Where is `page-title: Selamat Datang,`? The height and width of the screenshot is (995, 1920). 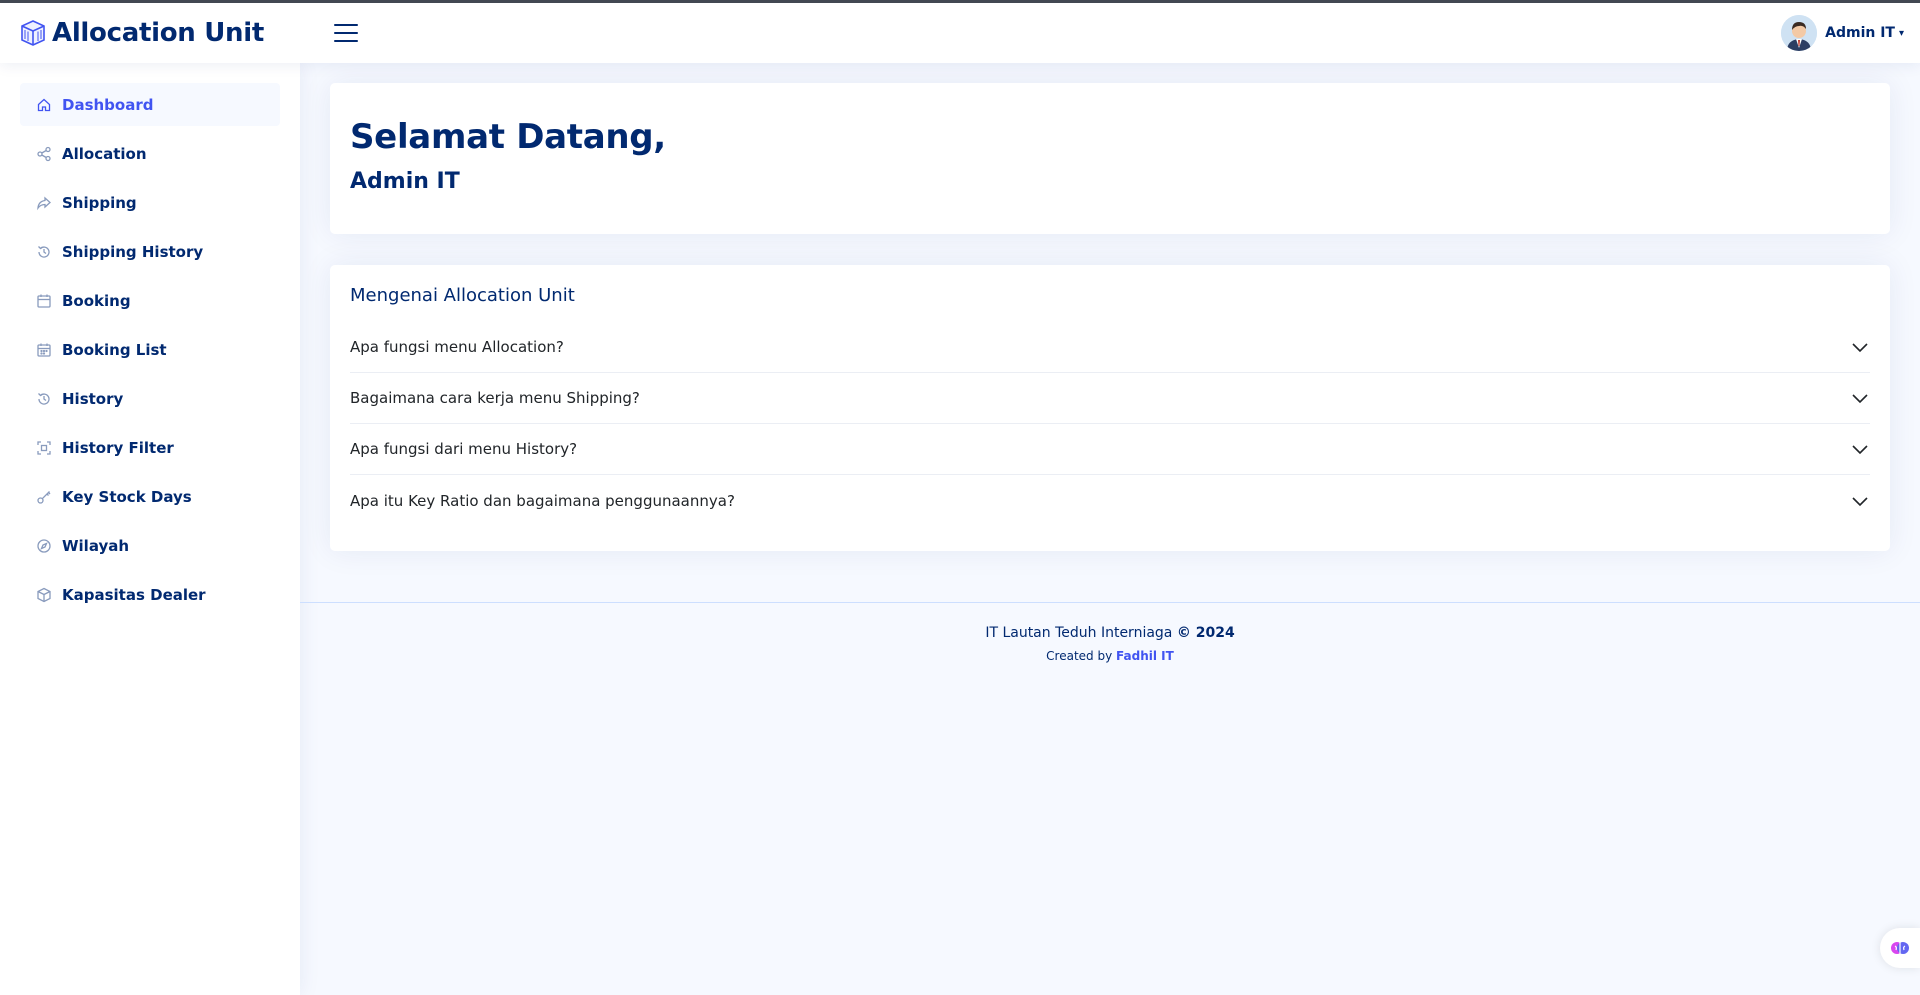 page-title: Selamat Datang, is located at coordinates (508, 137).